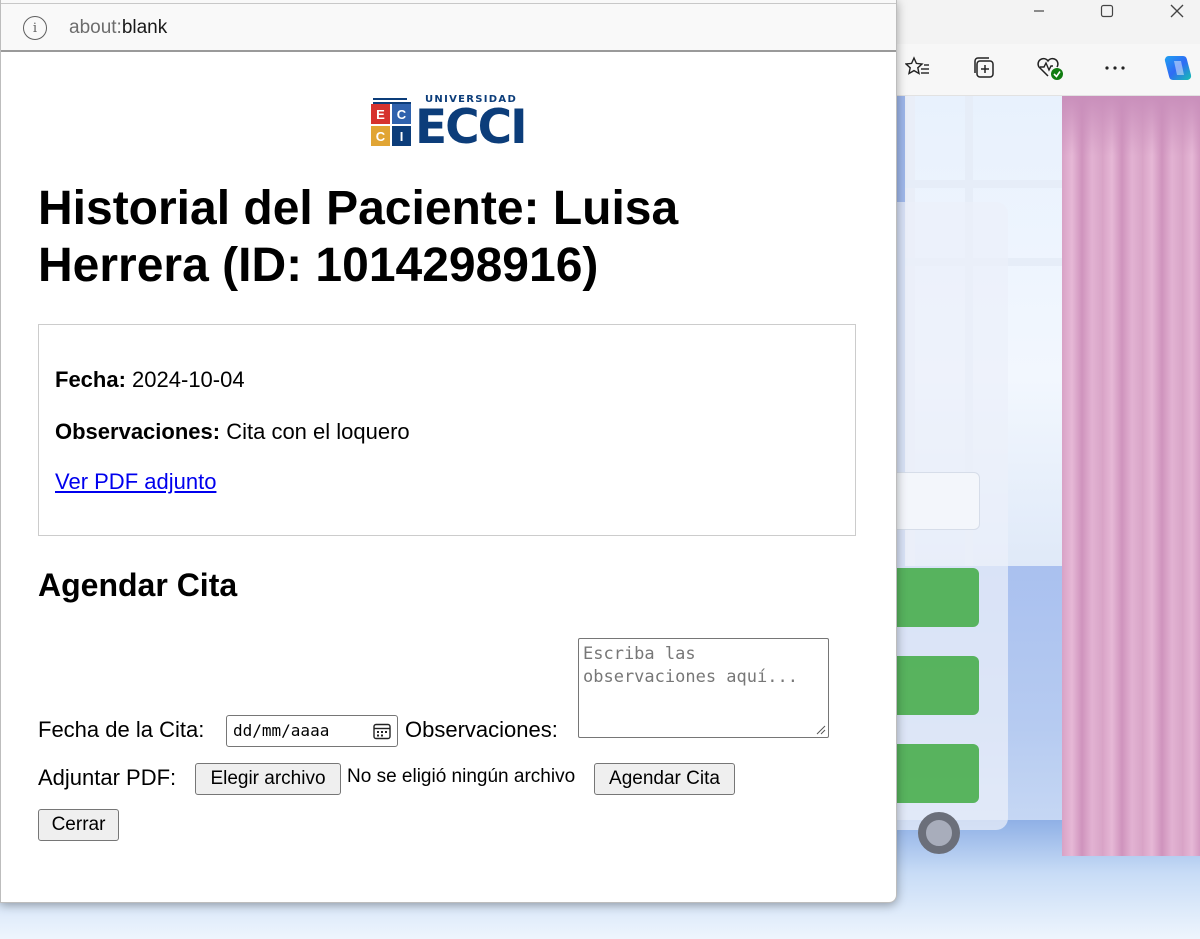  I want to click on address-bar-top-border, so click(448, 3).